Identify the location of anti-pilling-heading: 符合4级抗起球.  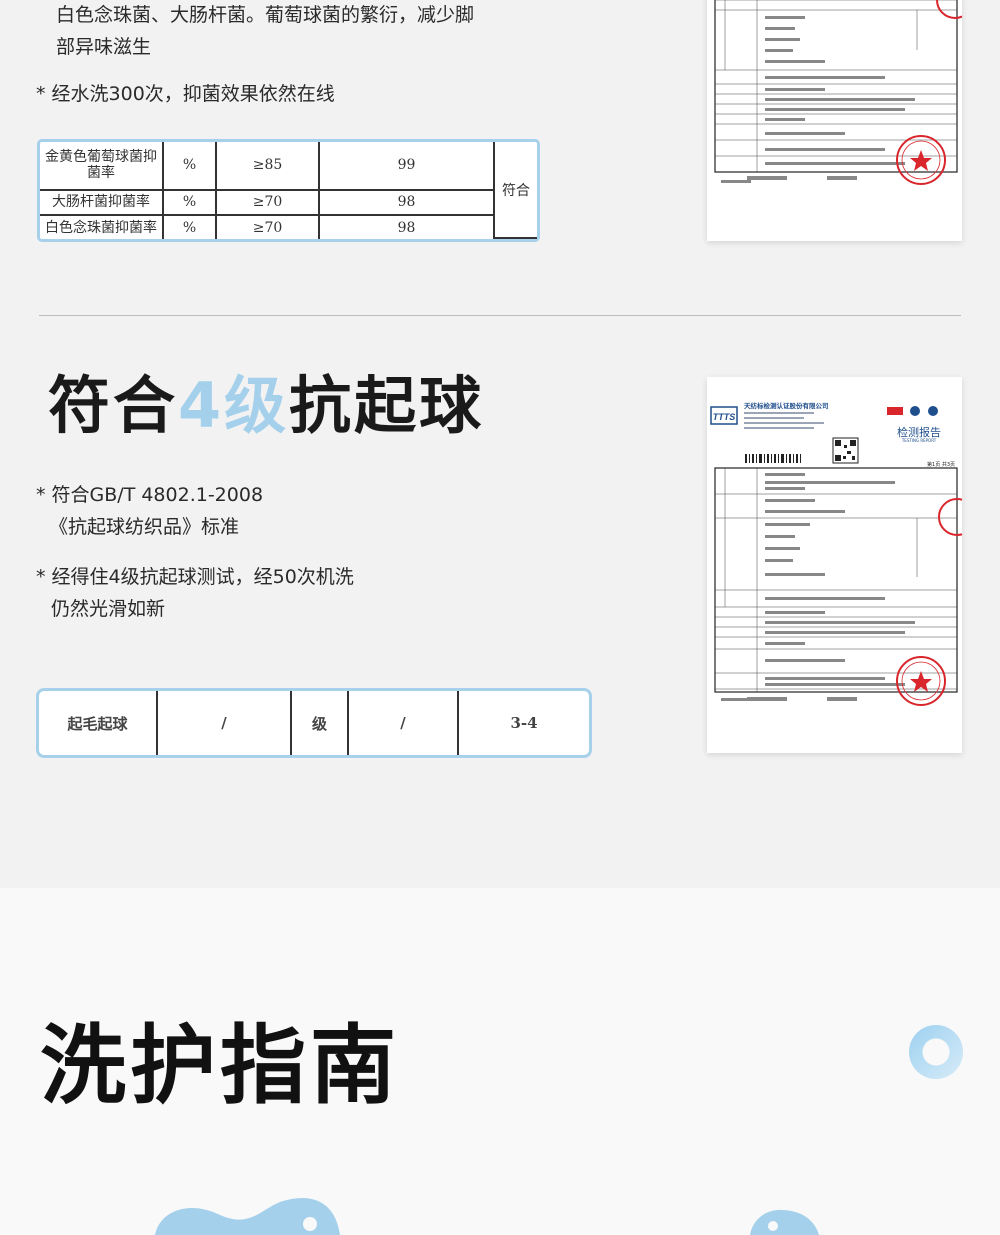
(266, 406).